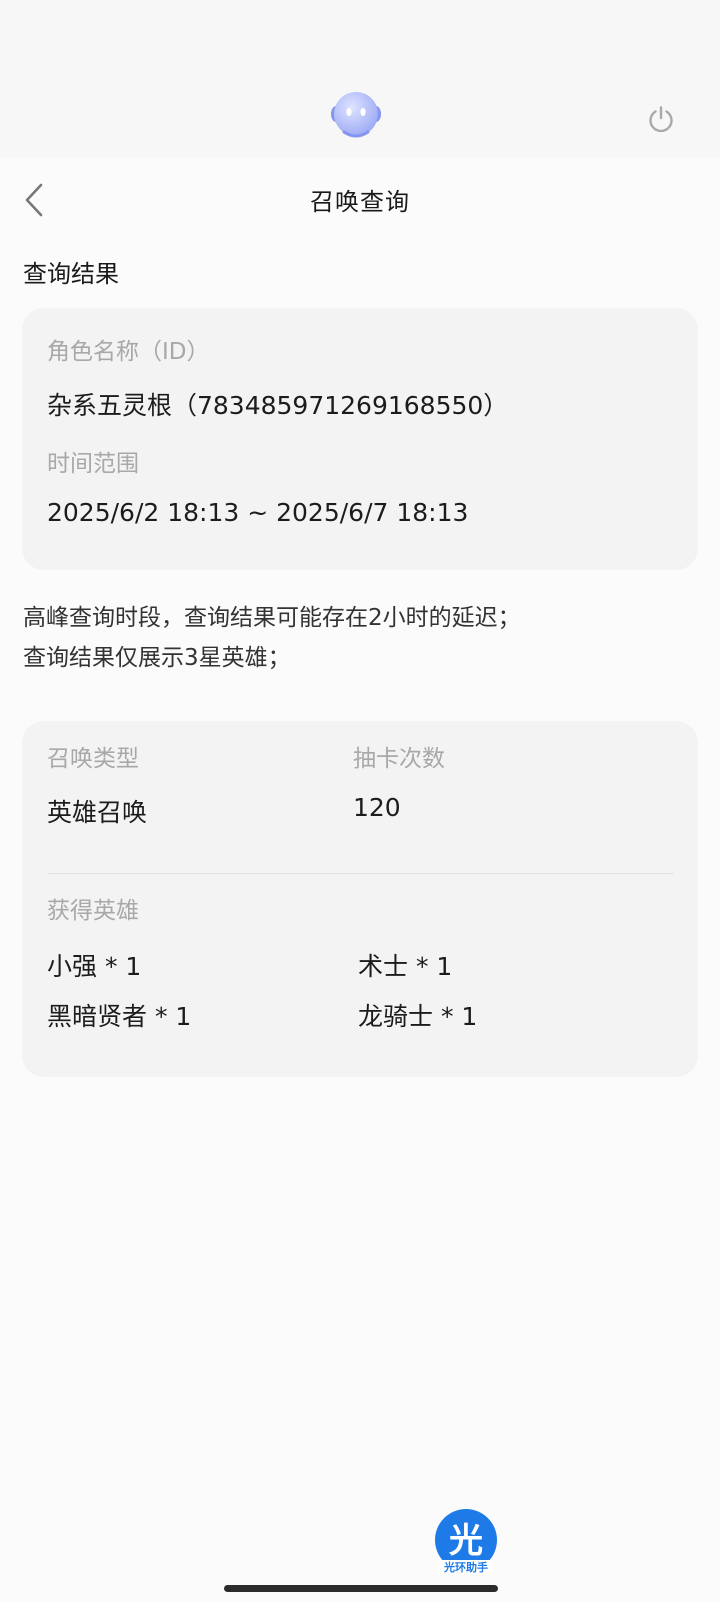 This screenshot has height=1602, width=720. What do you see at coordinates (157, 658) in the screenshot?
I see `notice-three-star: 查询结果仅展示3星英雄；` at bounding box center [157, 658].